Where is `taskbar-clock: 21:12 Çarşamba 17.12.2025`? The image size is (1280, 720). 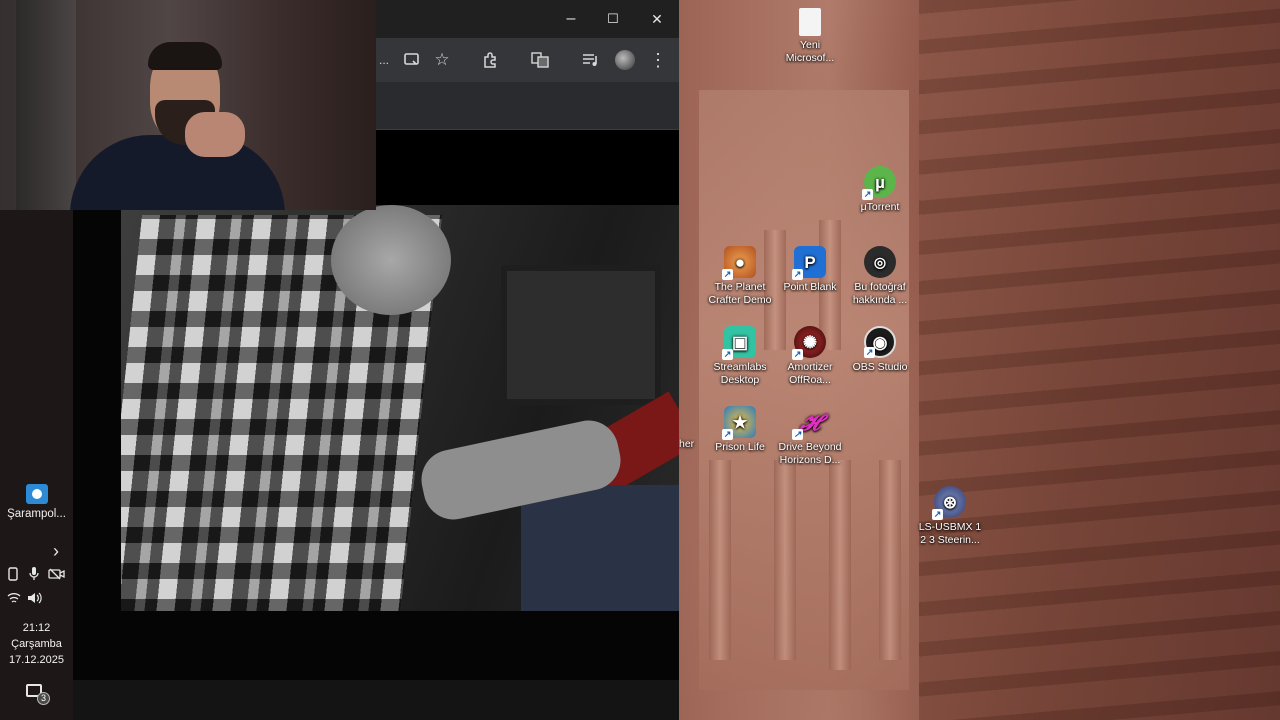
taskbar-clock: 21:12 Çarşamba 17.12.2025 is located at coordinates (36, 644).